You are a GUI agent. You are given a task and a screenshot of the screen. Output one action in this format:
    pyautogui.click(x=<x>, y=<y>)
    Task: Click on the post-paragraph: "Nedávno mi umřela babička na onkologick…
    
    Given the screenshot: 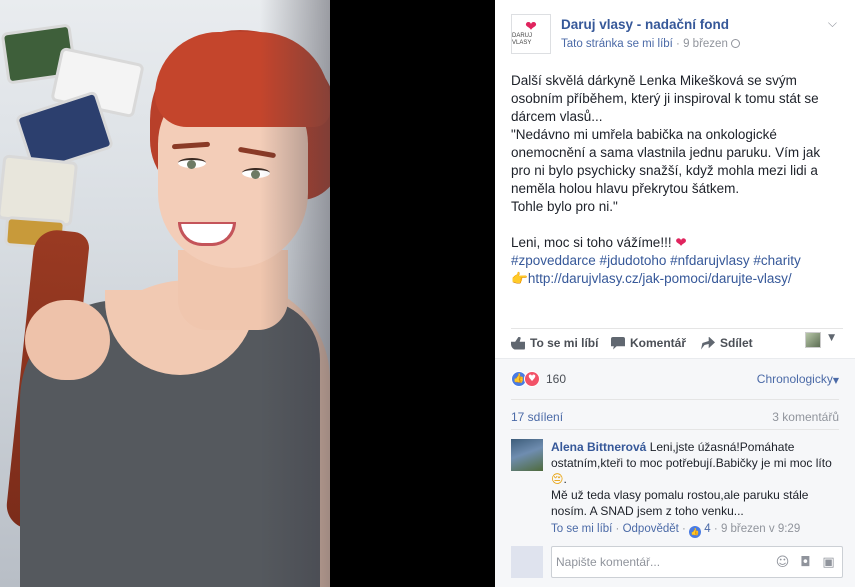 What is the action you would take?
    pyautogui.click(x=666, y=161)
    